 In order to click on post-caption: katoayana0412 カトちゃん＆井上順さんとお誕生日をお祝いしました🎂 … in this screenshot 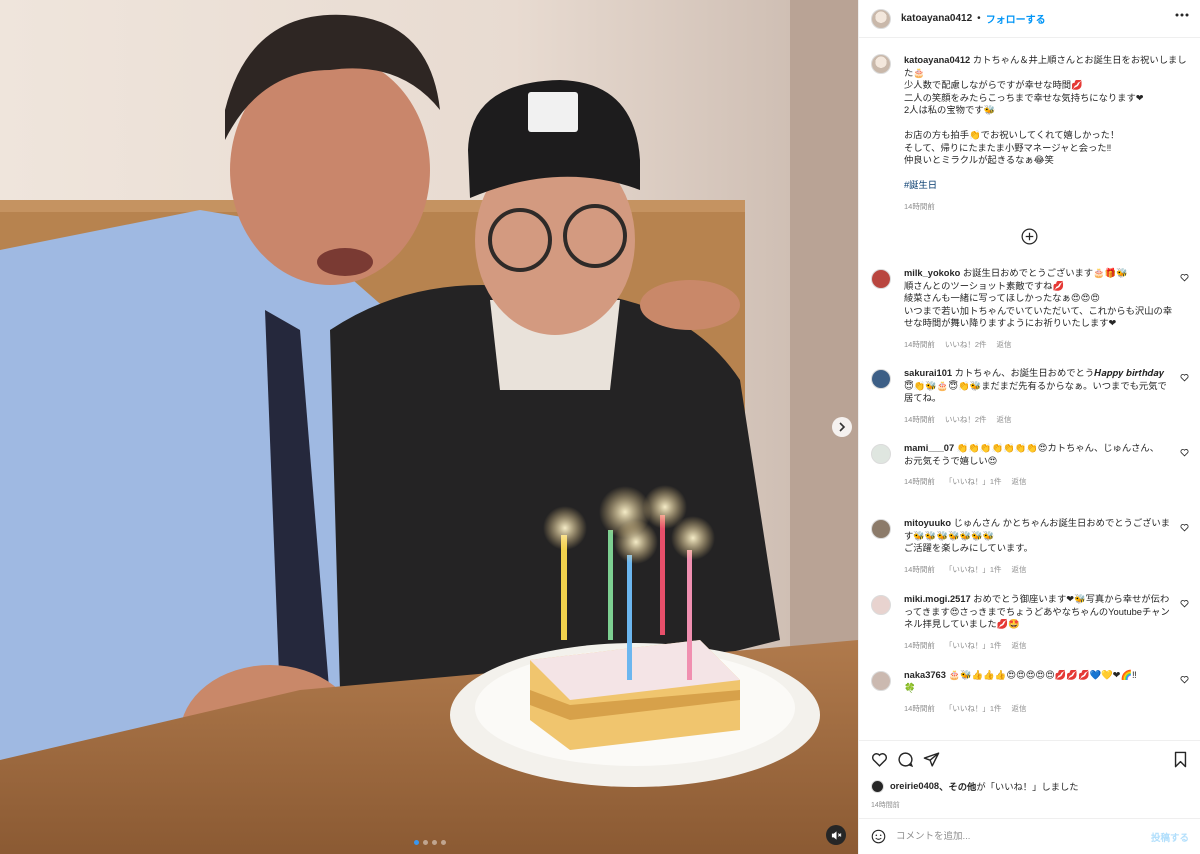, I will do `click(1030, 134)`.